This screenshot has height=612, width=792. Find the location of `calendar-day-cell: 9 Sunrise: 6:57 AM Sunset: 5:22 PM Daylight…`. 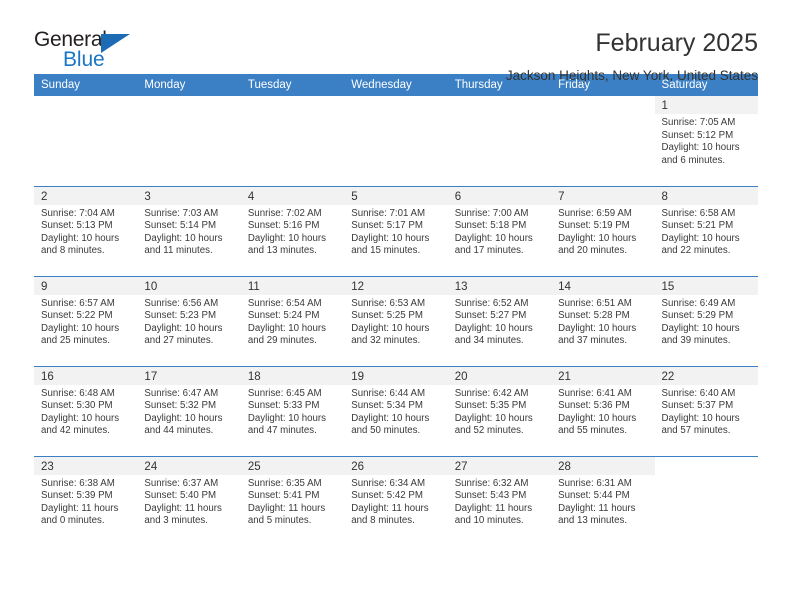

calendar-day-cell: 9 Sunrise: 6:57 AM Sunset: 5:22 PM Daylight… is located at coordinates (86, 320).